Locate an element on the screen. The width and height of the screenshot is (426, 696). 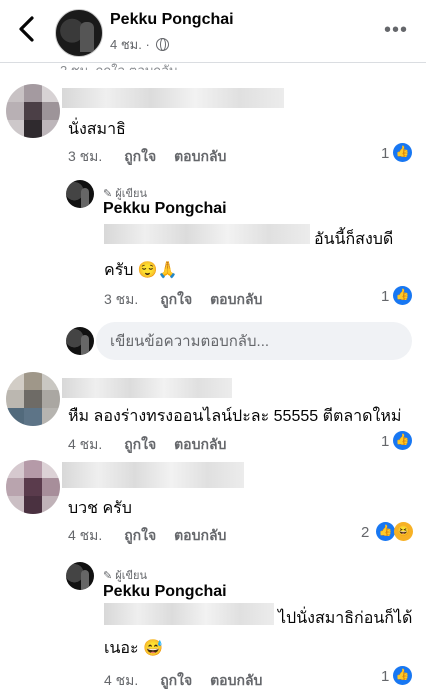
haha-reaction-icon: 😆 is located at coordinates (403, 531).